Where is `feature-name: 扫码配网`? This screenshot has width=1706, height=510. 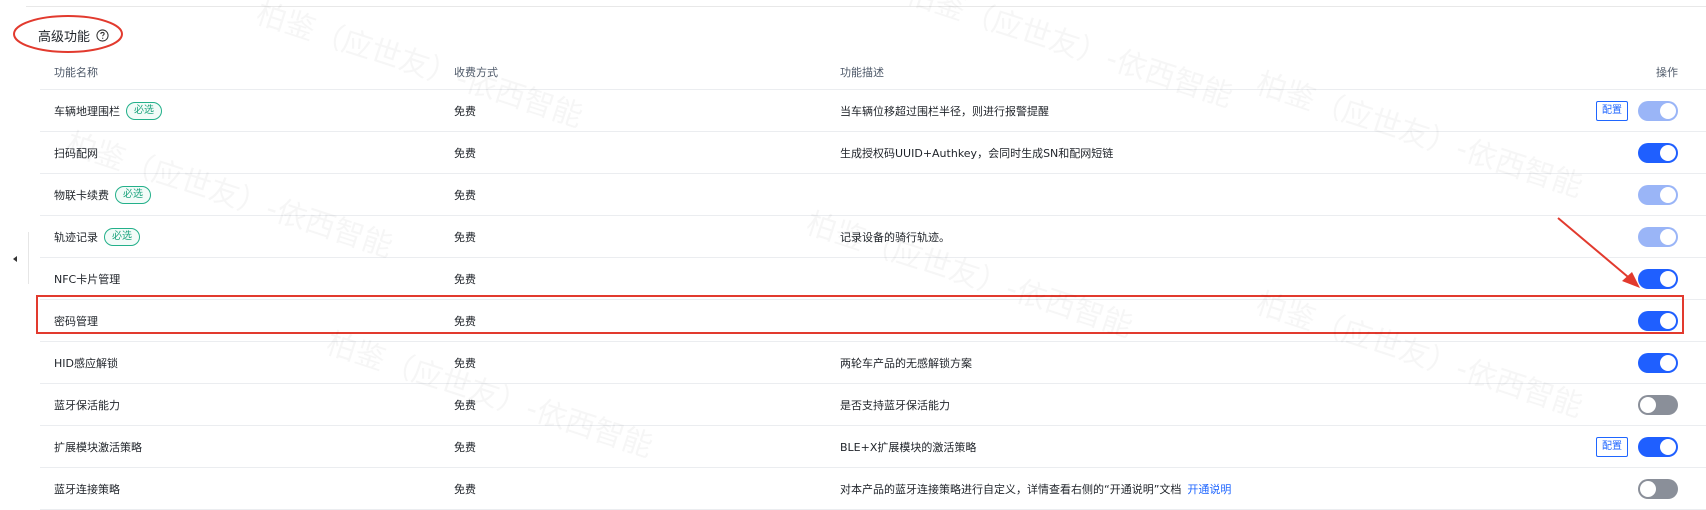
feature-name: 扫码配网 is located at coordinates (76, 153).